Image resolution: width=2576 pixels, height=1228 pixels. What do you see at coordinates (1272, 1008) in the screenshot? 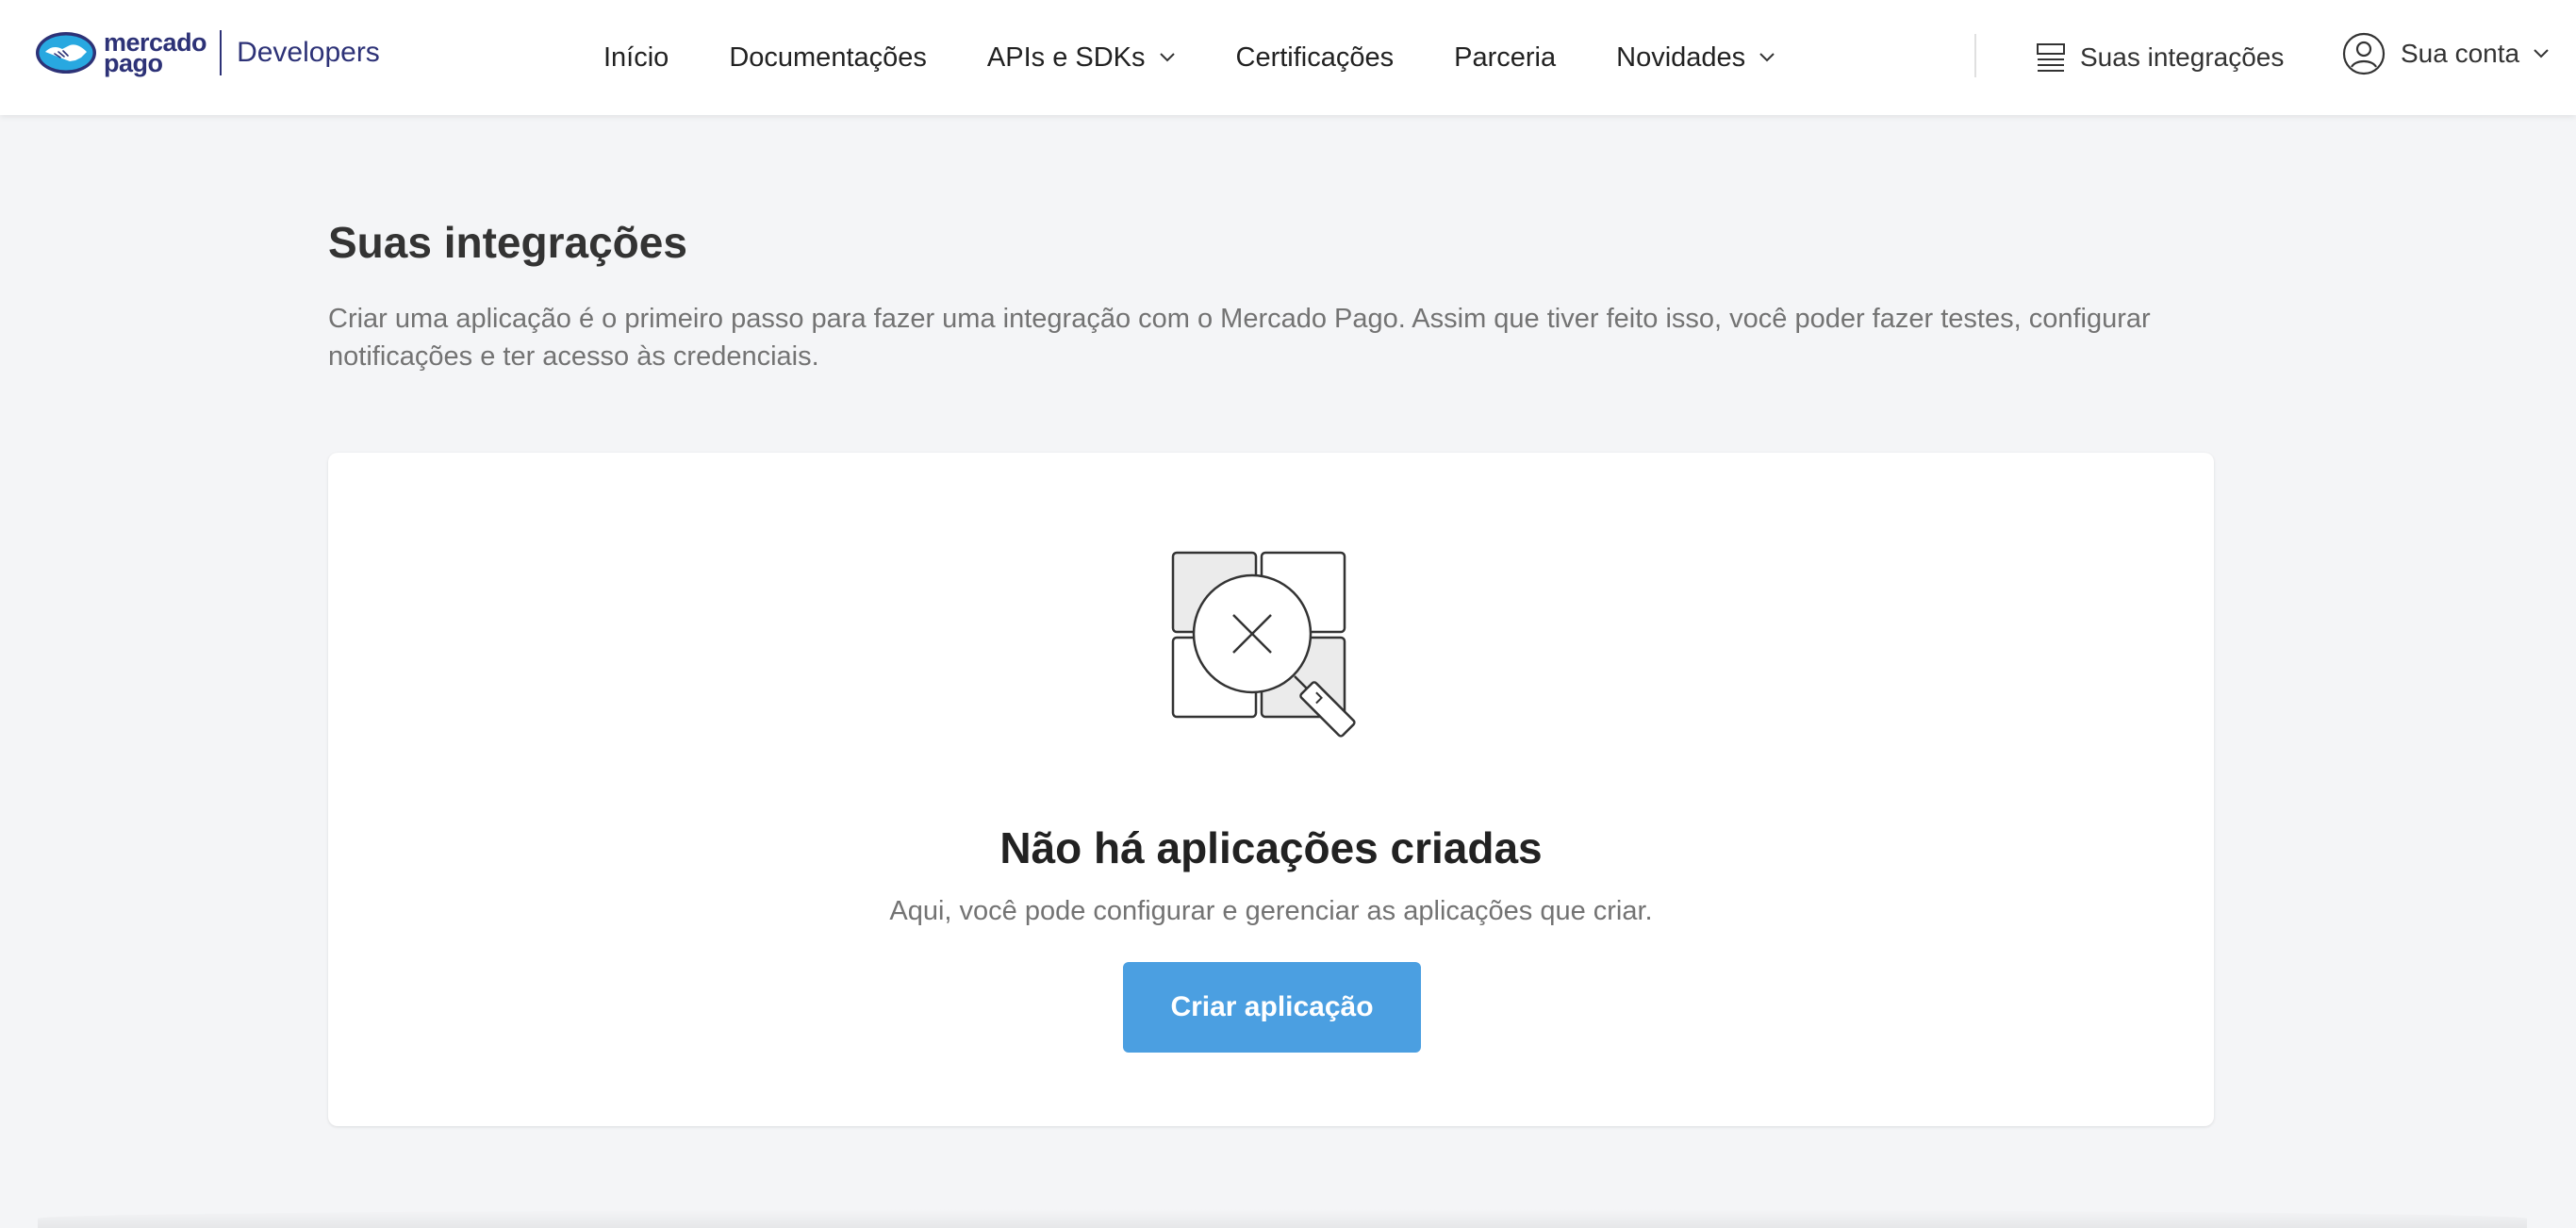
I see `criar-aplicacao-button: Criar aplicação` at bounding box center [1272, 1008].